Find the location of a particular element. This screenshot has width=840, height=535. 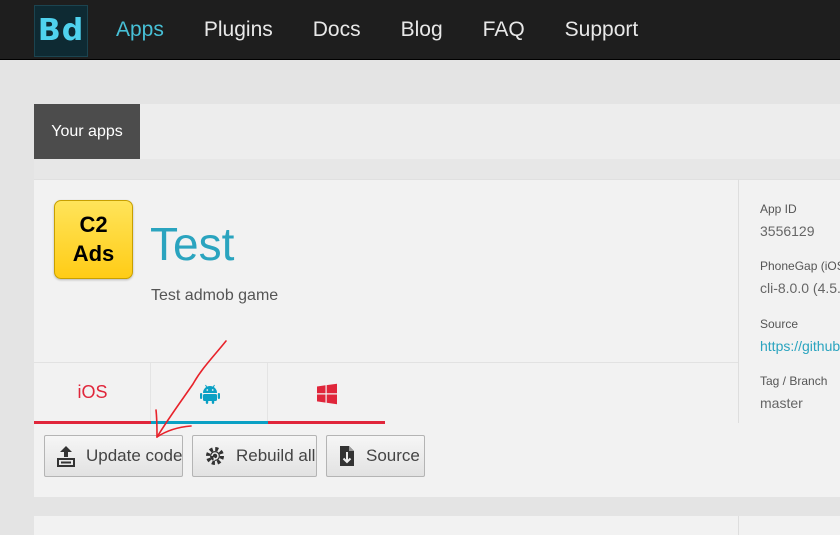

tab-ios: iOS is located at coordinates (92, 393).